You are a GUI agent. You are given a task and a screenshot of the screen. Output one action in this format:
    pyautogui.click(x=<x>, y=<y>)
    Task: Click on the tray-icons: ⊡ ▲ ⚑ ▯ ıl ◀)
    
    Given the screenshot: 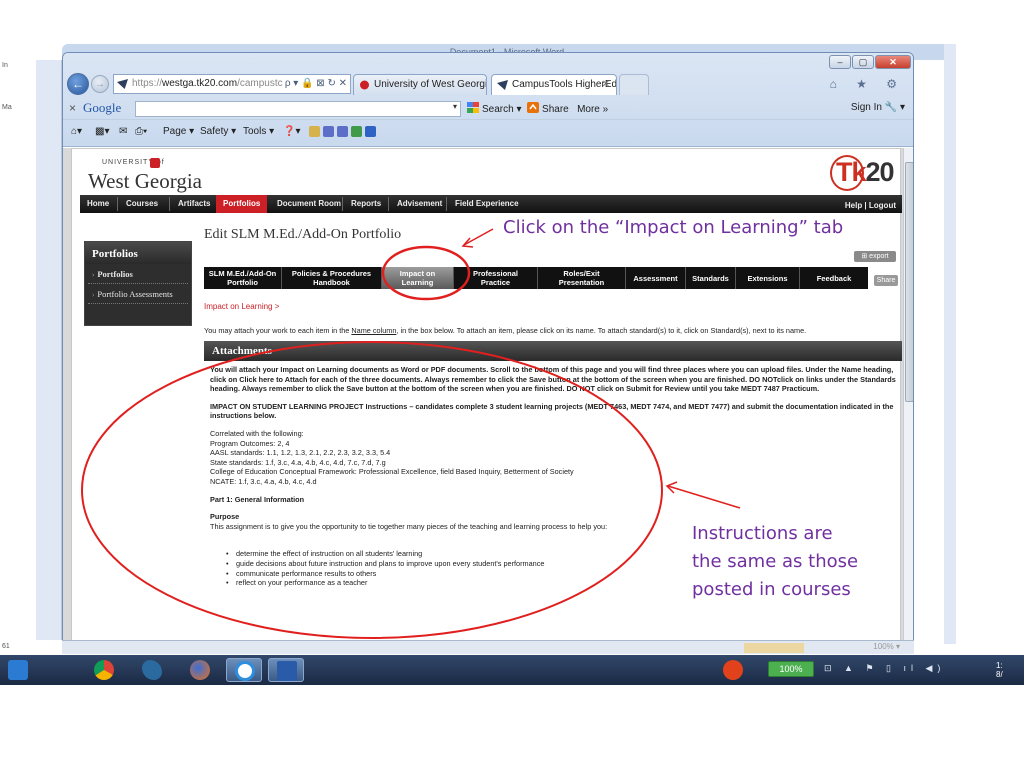 What is the action you would take?
    pyautogui.click(x=884, y=668)
    